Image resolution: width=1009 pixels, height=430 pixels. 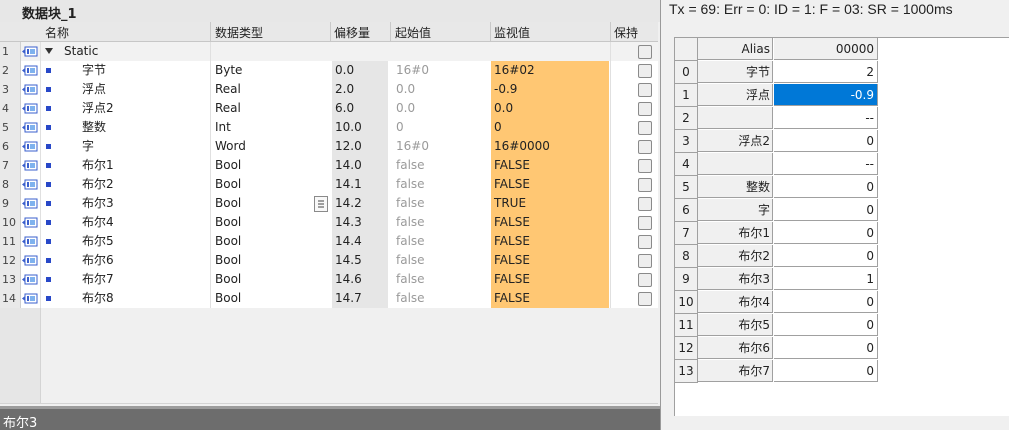 I want to click on table-row: 9 布尔3 Bool 14.2 false TRUE, so click(x=329, y=204).